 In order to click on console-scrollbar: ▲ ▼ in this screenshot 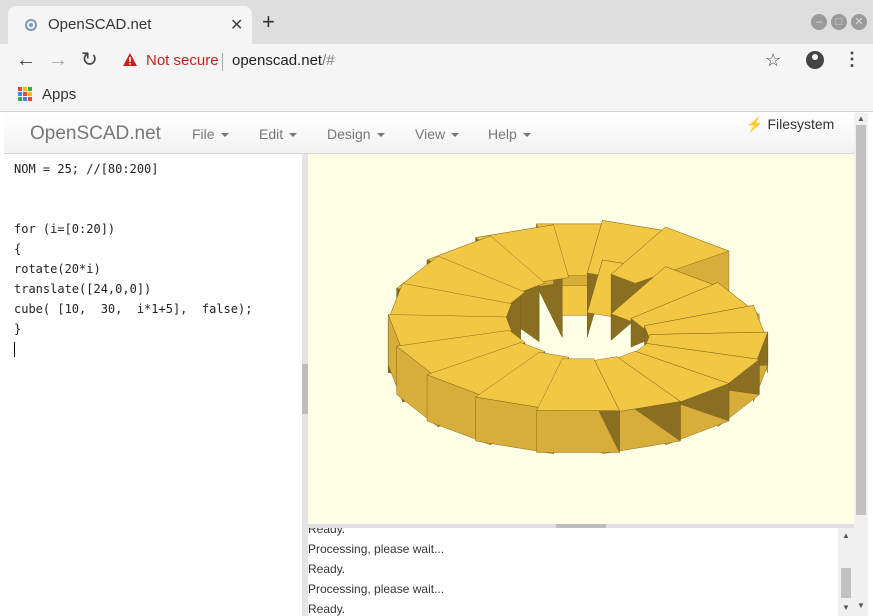, I will do `click(846, 572)`.